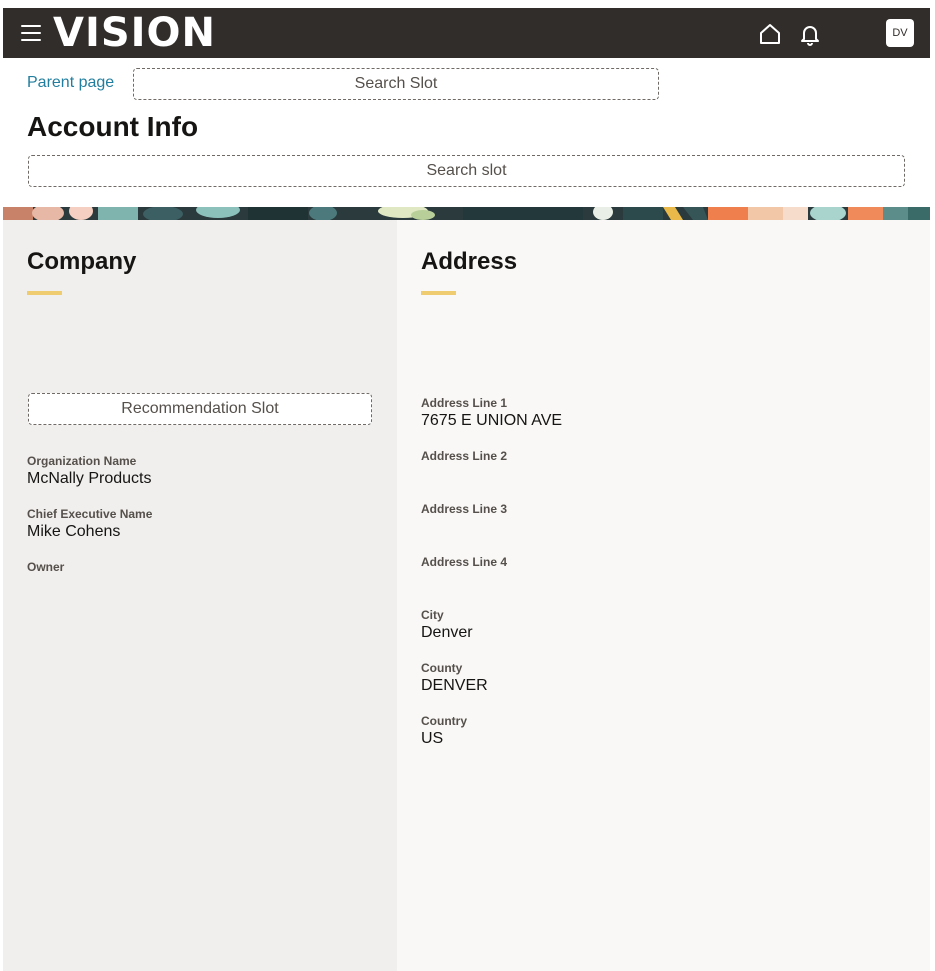 The image size is (935, 971). I want to click on address-title: Address, so click(469, 261).